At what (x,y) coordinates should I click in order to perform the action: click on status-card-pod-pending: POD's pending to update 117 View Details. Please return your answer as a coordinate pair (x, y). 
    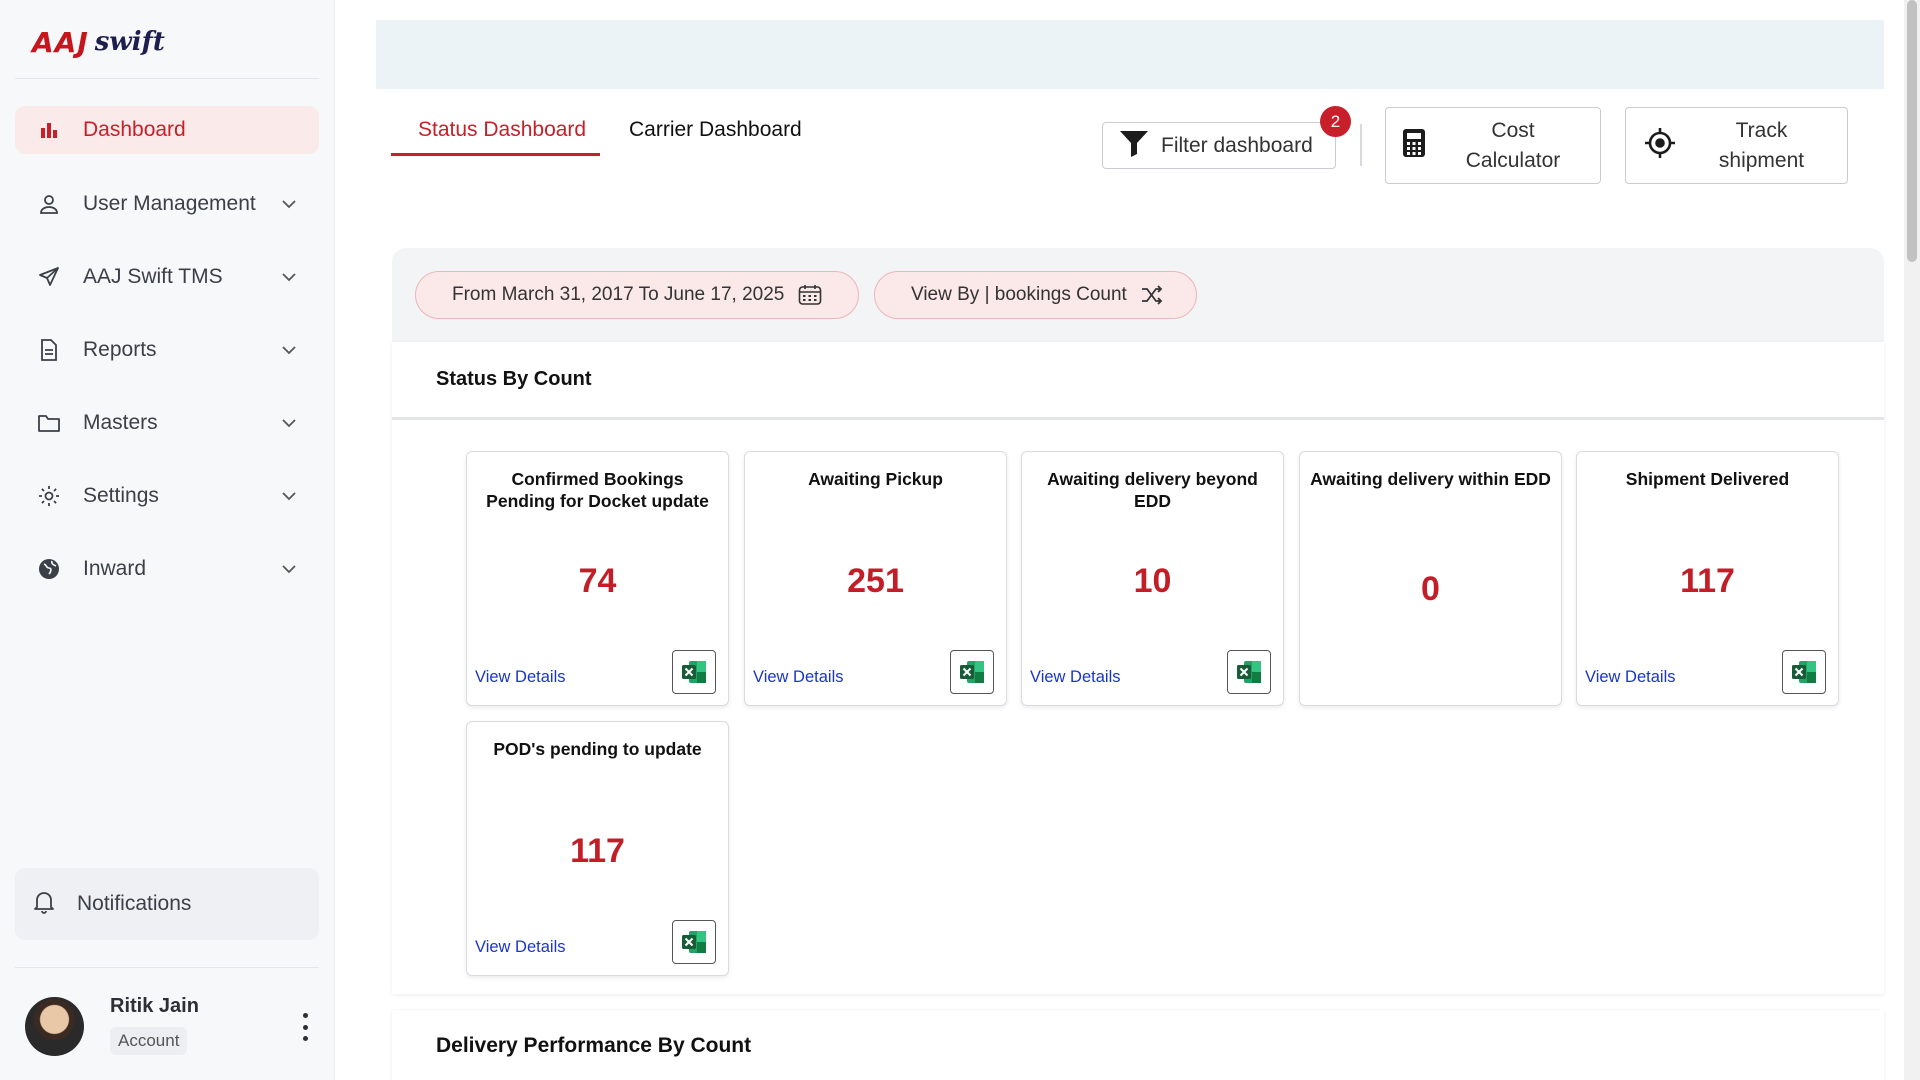
    Looking at the image, I should click on (597, 848).